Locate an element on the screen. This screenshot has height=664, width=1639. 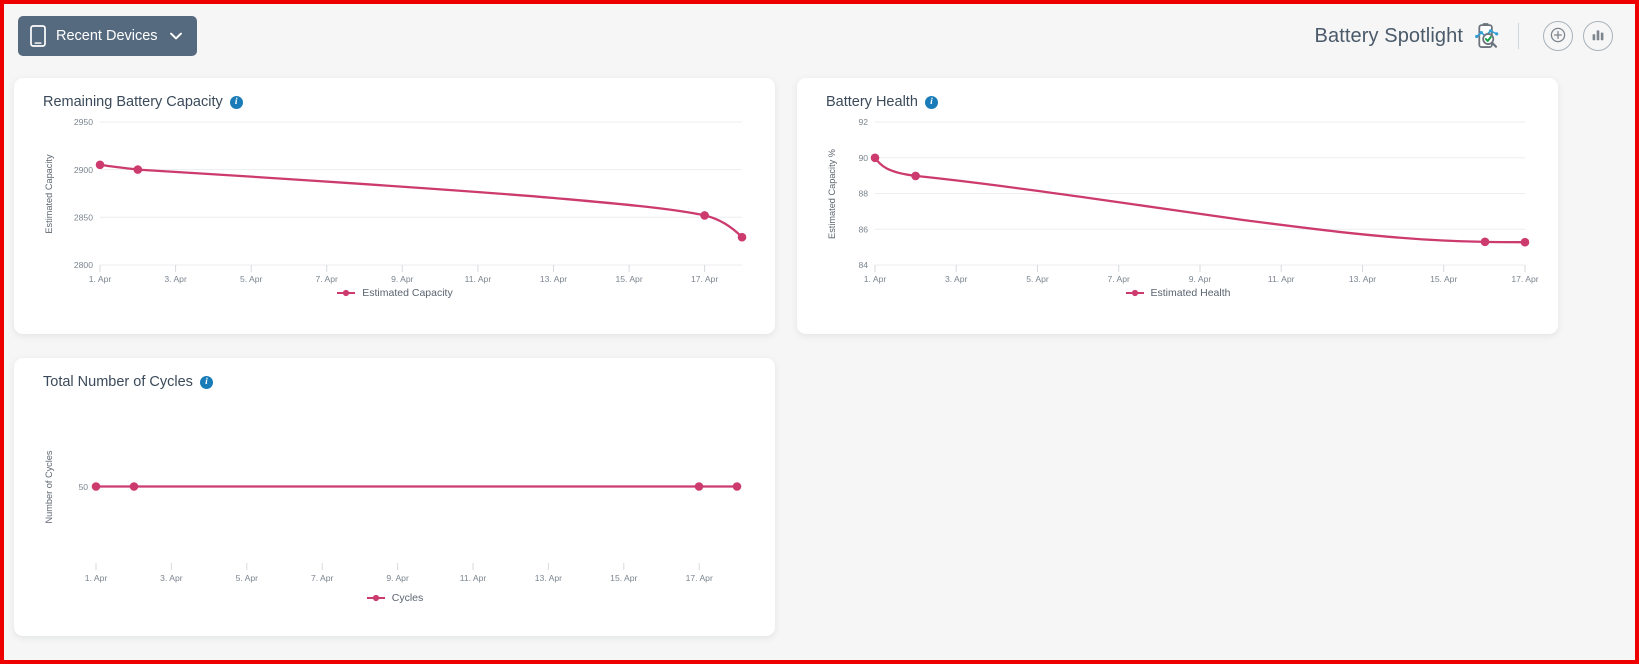
svg-text: 2850 is located at coordinates (83, 218).